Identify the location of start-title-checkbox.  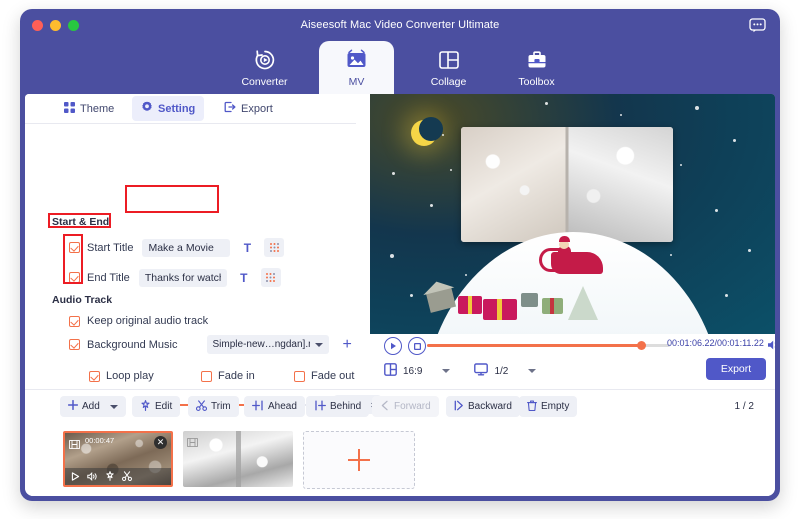
(74, 247).